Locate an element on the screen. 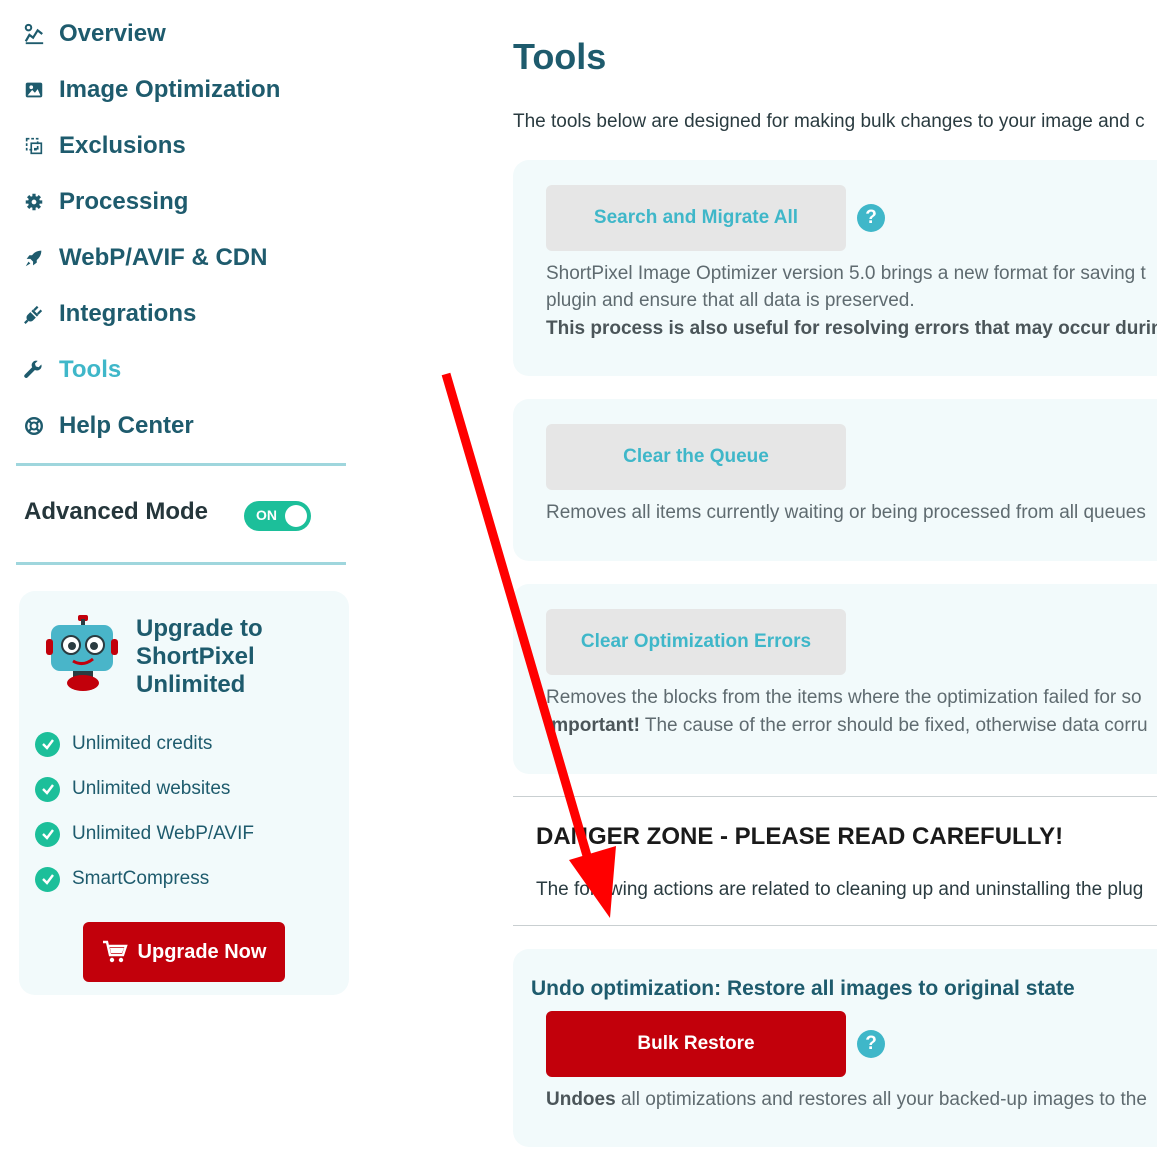 This screenshot has width=1157, height=1175. sidebar-item-label: Integrations is located at coordinates (128, 313).